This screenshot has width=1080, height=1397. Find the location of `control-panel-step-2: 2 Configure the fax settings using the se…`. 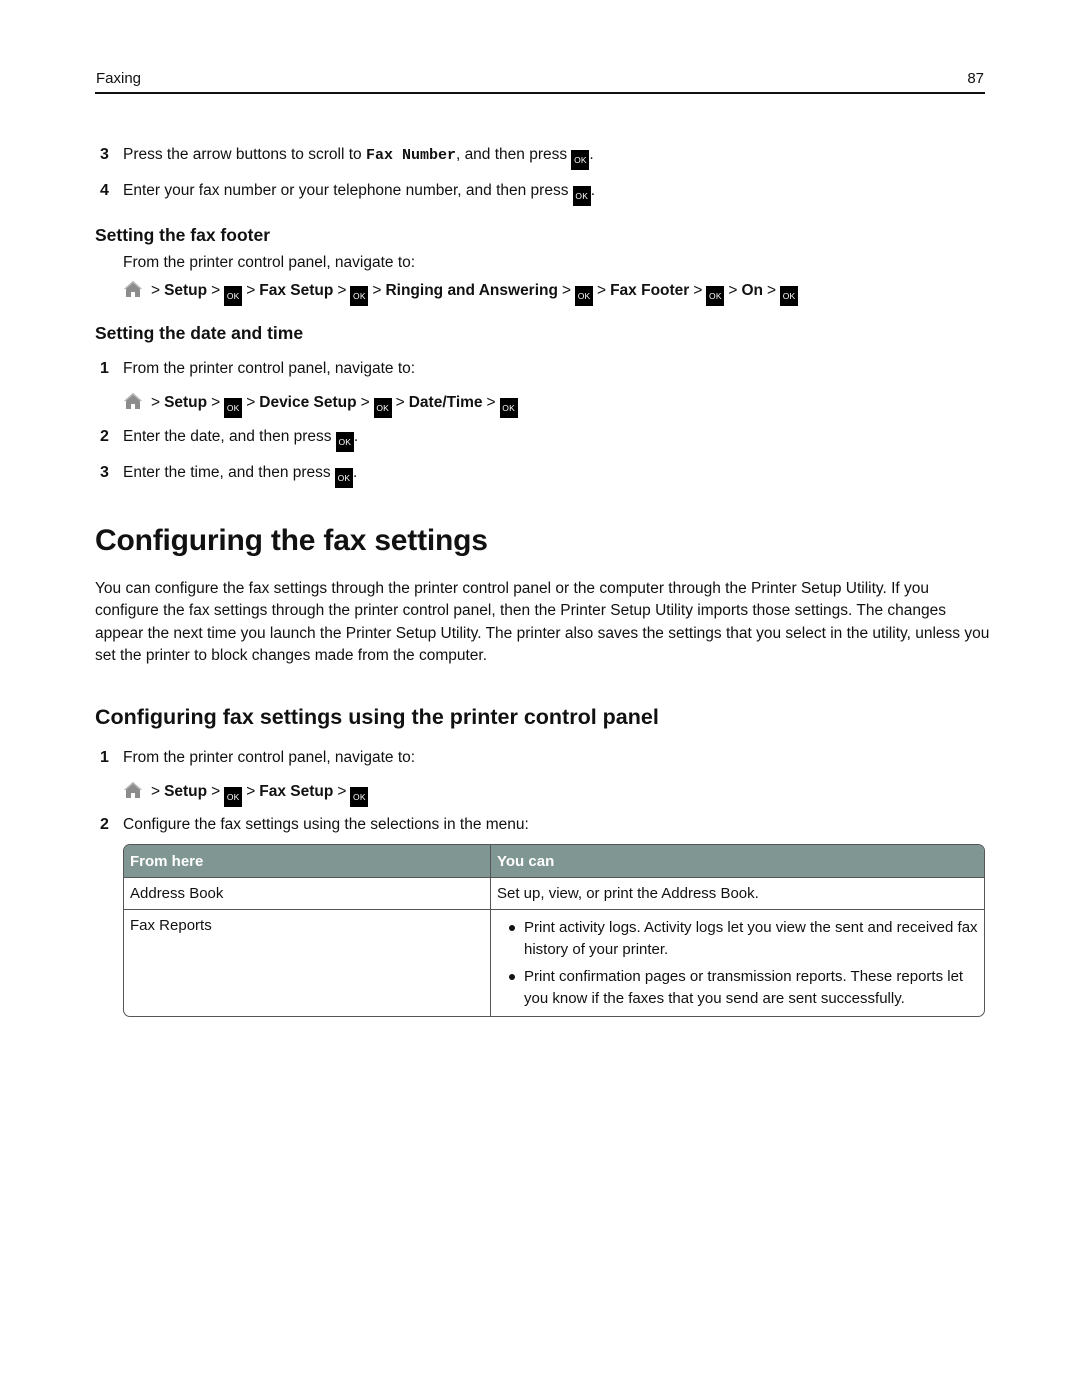

control-panel-step-2: 2 Configure the fax settings using the se… is located at coordinates (314, 825).